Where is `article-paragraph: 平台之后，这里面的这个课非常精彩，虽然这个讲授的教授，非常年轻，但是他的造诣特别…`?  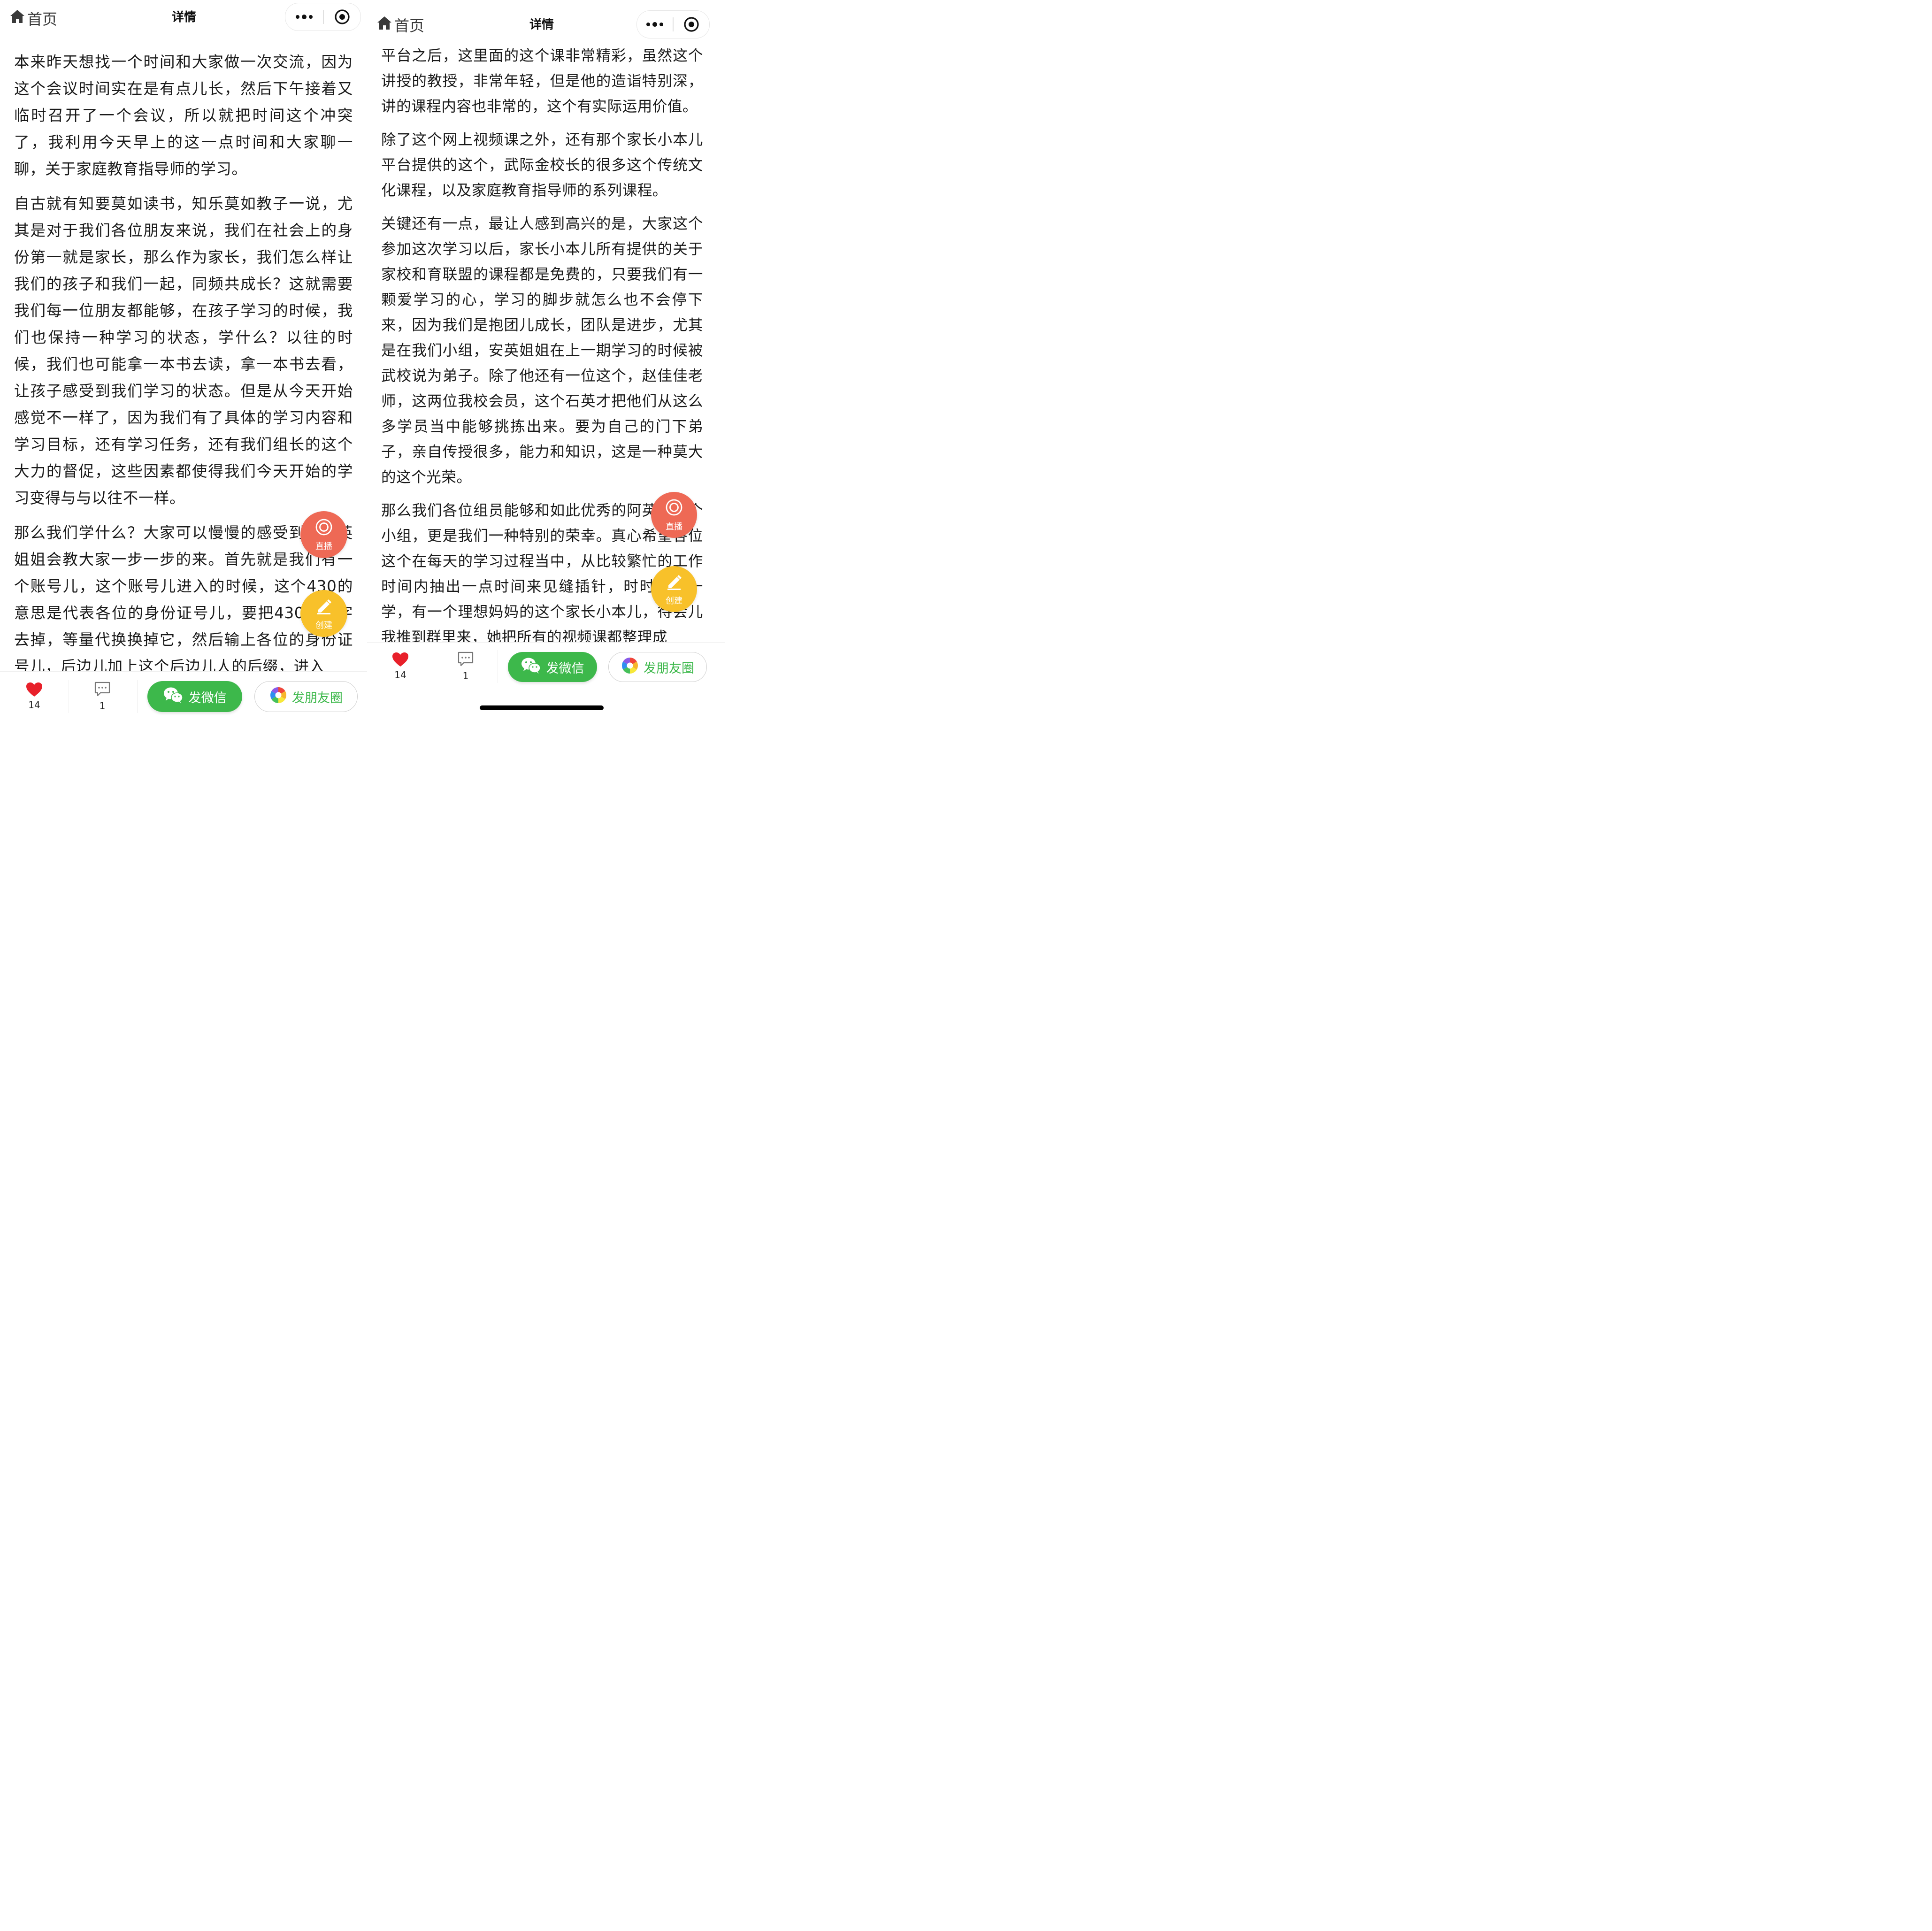 article-paragraph: 平台之后，这里面的这个课非常精彩，虽然这个讲授的教授，非常年轻，但是他的造诣特别… is located at coordinates (542, 81).